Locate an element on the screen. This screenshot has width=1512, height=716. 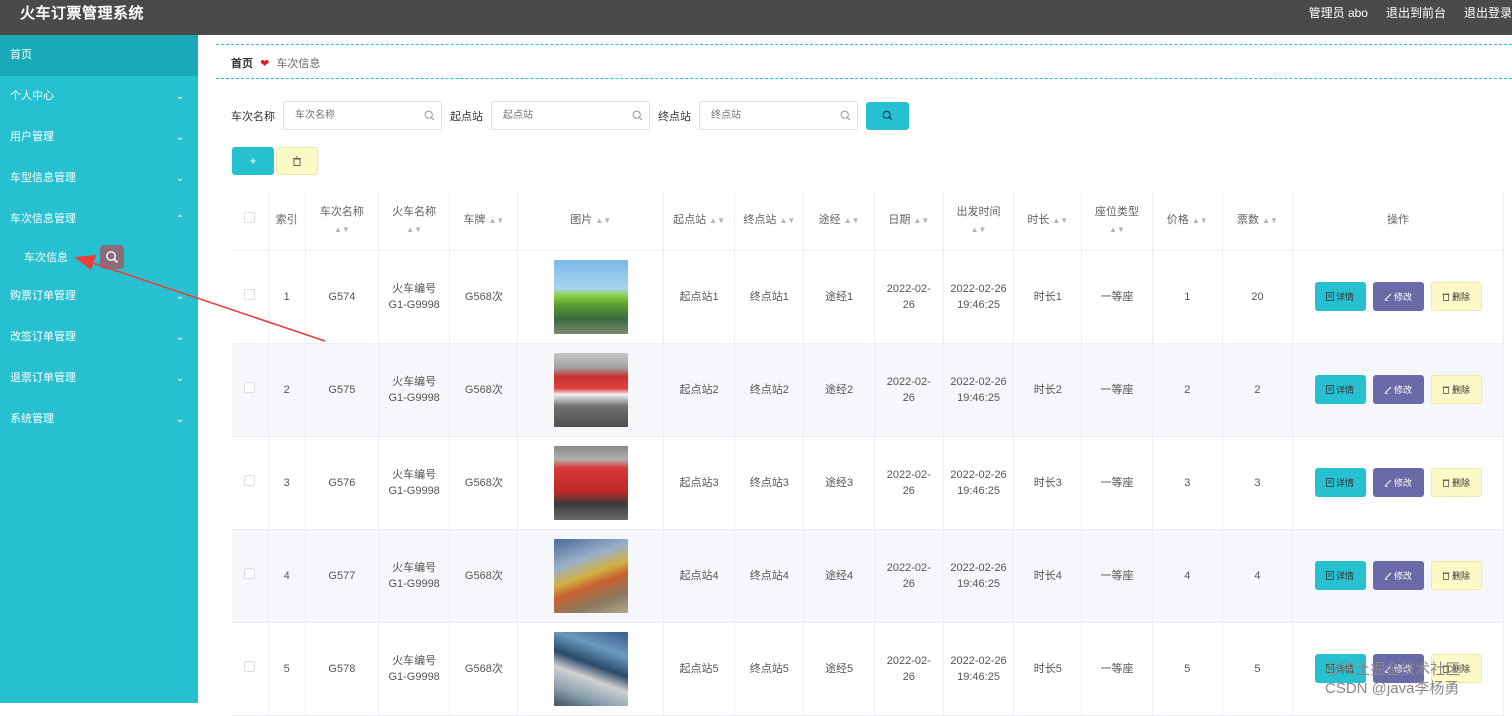
start-station-field is located at coordinates (570, 115).